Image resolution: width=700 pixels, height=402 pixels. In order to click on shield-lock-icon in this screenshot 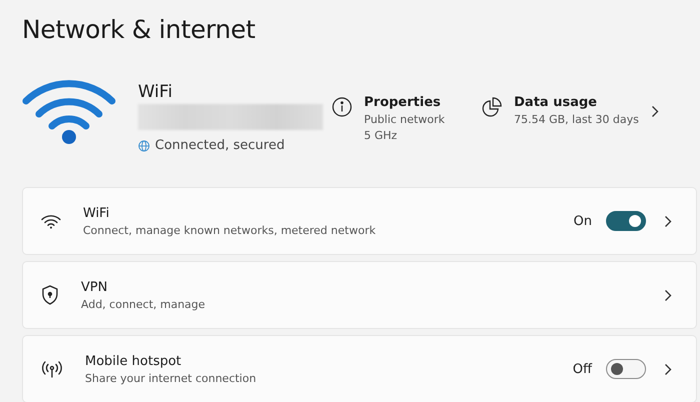, I will do `click(50, 295)`.